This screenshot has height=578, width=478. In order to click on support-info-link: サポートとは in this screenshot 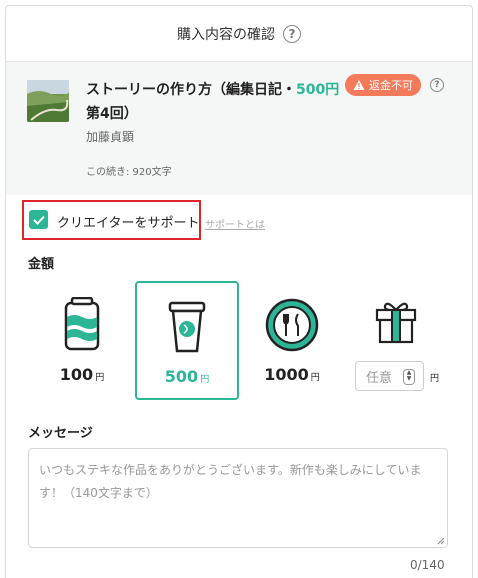, I will do `click(235, 223)`.